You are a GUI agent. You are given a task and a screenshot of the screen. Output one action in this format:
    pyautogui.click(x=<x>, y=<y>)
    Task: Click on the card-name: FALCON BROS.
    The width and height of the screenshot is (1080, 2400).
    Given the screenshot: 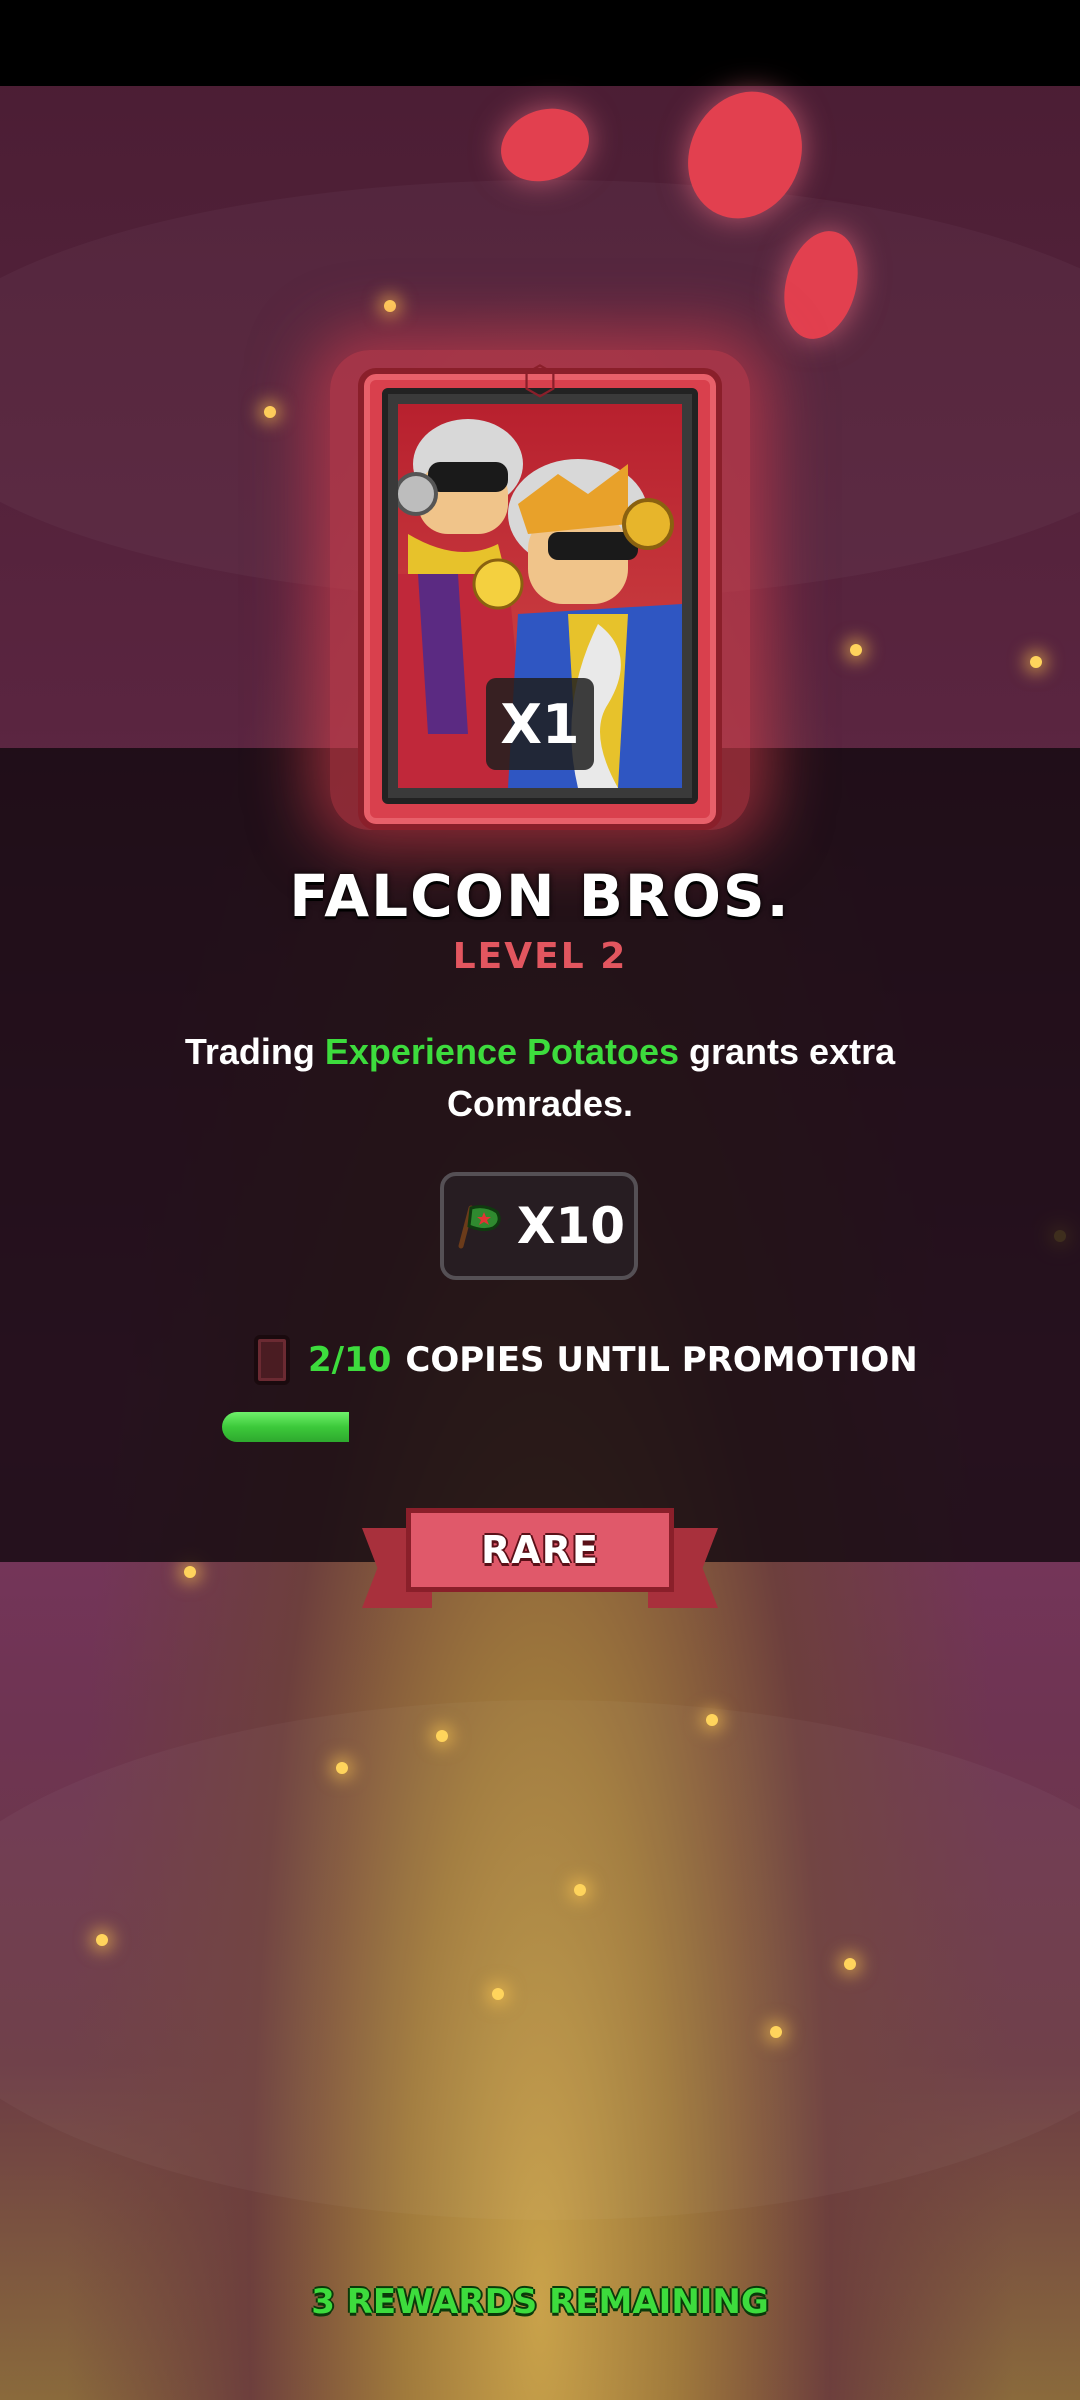 What is the action you would take?
    pyautogui.click(x=540, y=896)
    